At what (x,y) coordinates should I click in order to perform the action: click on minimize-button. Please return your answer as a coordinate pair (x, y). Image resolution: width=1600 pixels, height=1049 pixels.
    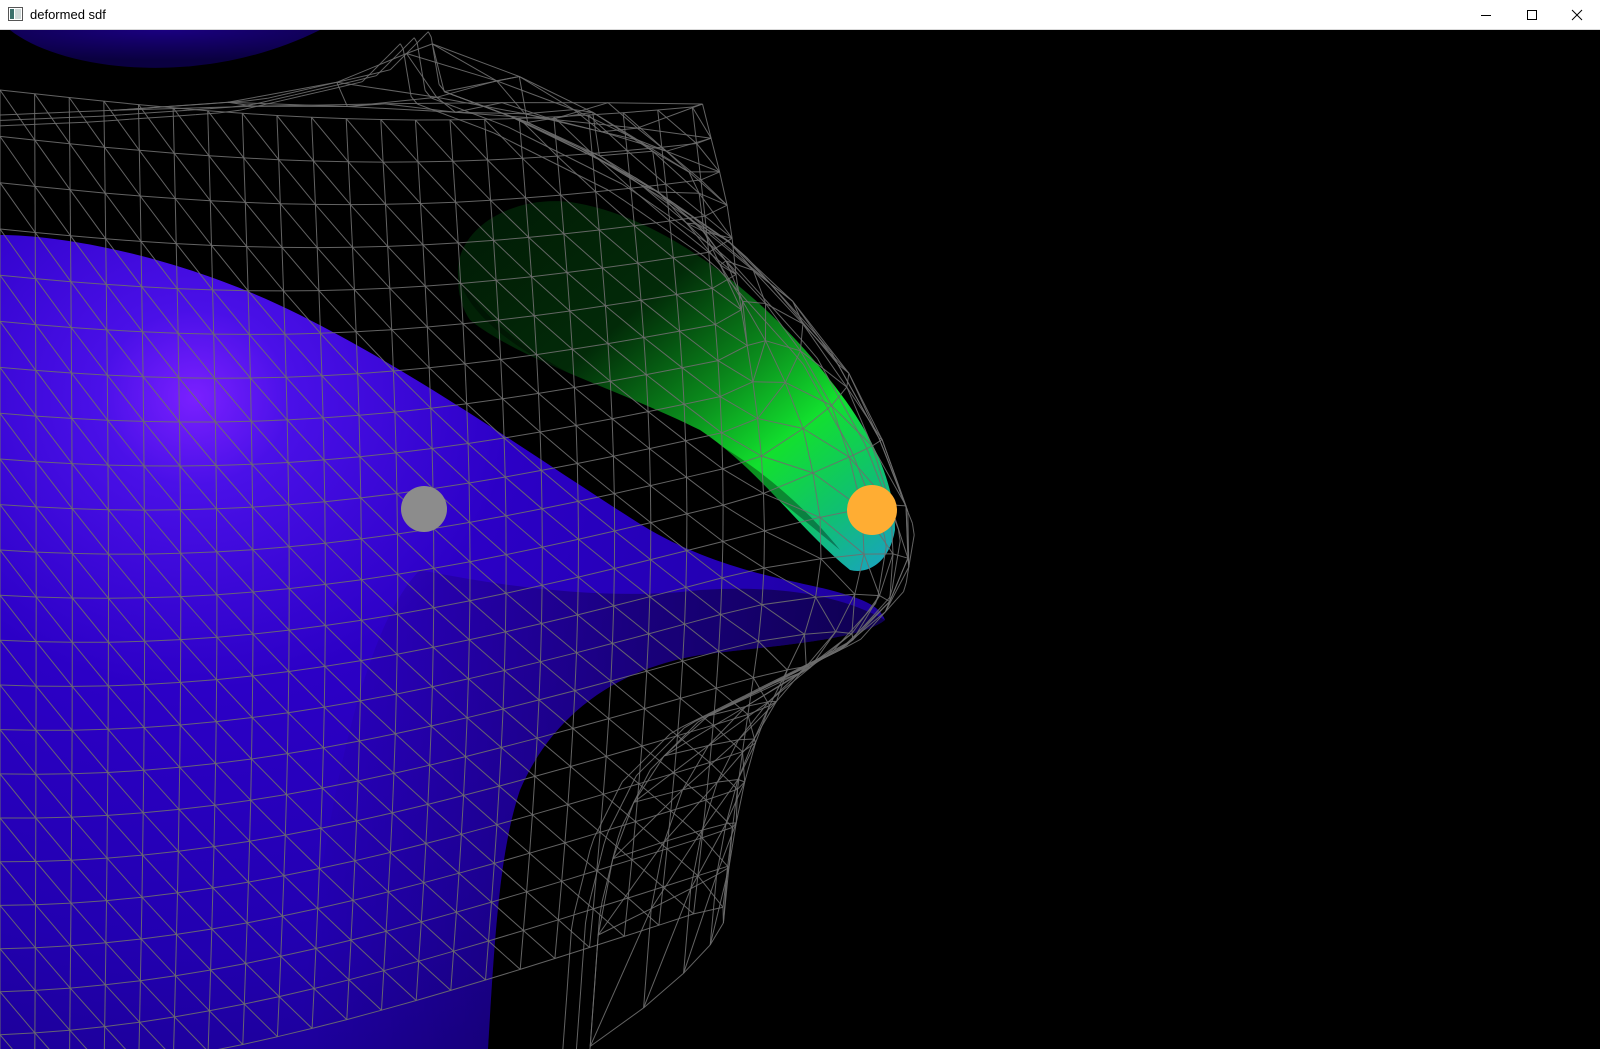
    Looking at the image, I should click on (1486, 15).